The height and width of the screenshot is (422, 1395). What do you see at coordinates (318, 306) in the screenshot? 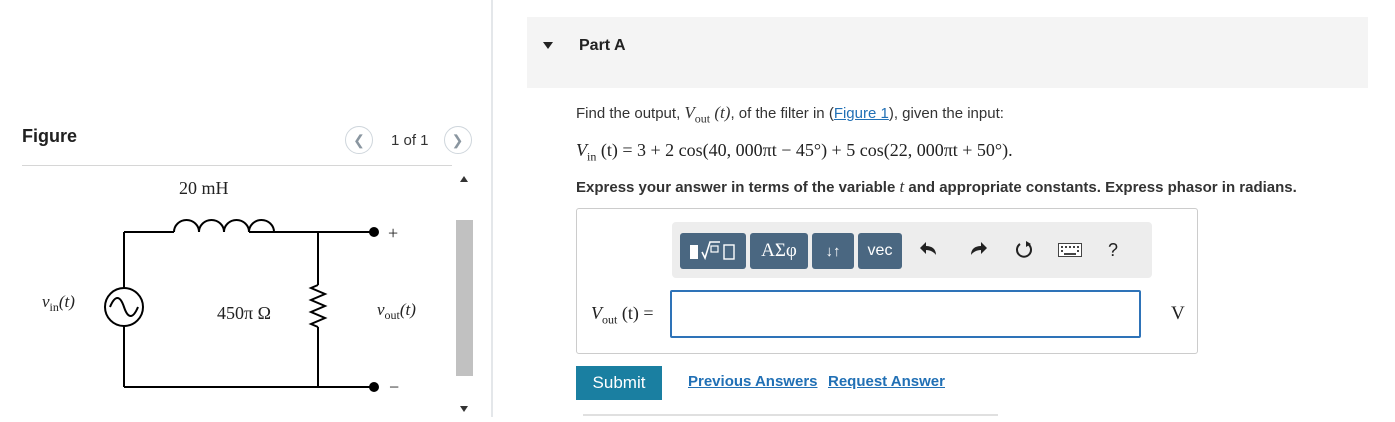
I see `resistor-zigzag` at bounding box center [318, 306].